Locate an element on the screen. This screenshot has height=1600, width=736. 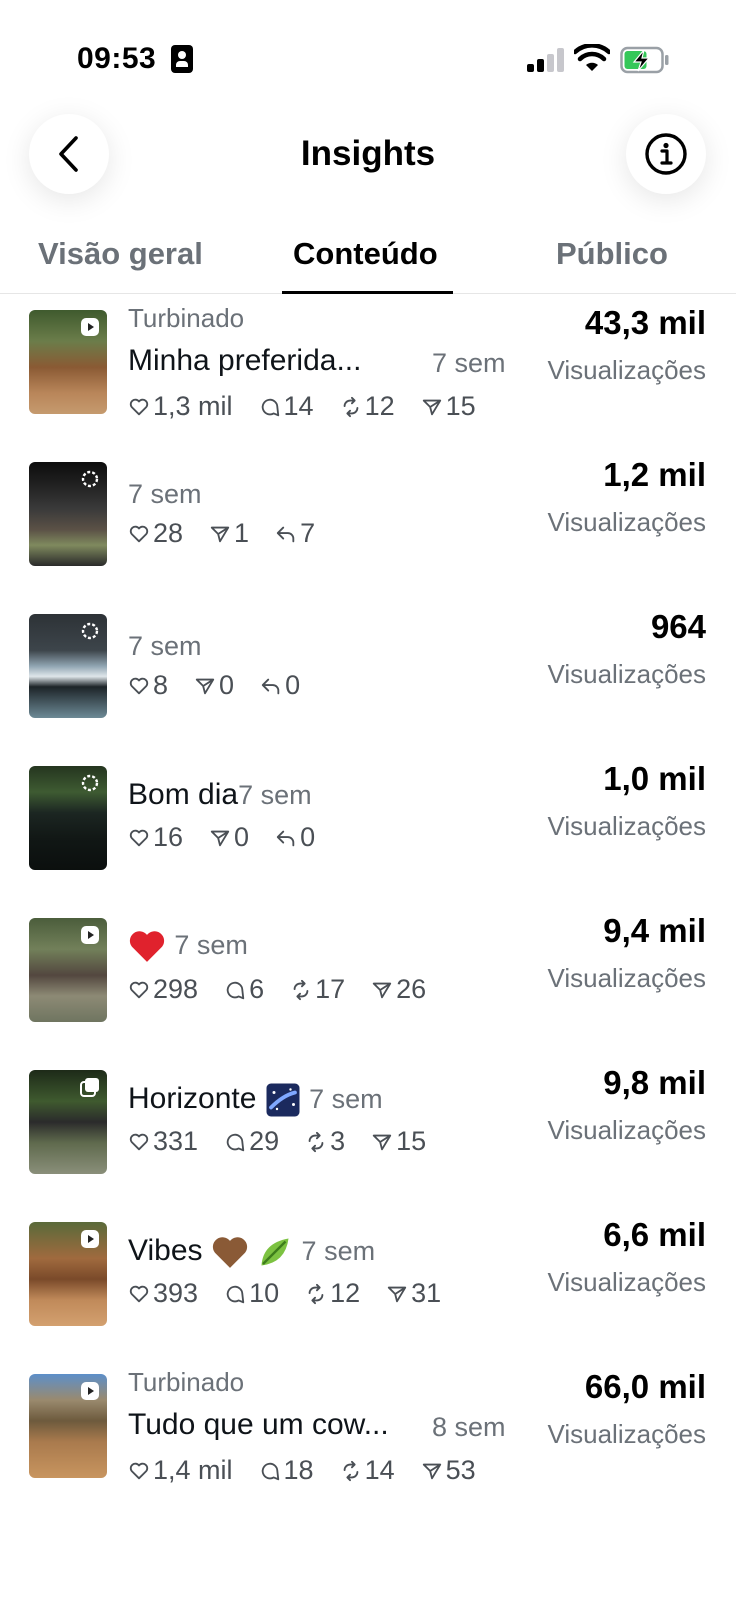
replies-stat: 0 is located at coordinates (280, 685).